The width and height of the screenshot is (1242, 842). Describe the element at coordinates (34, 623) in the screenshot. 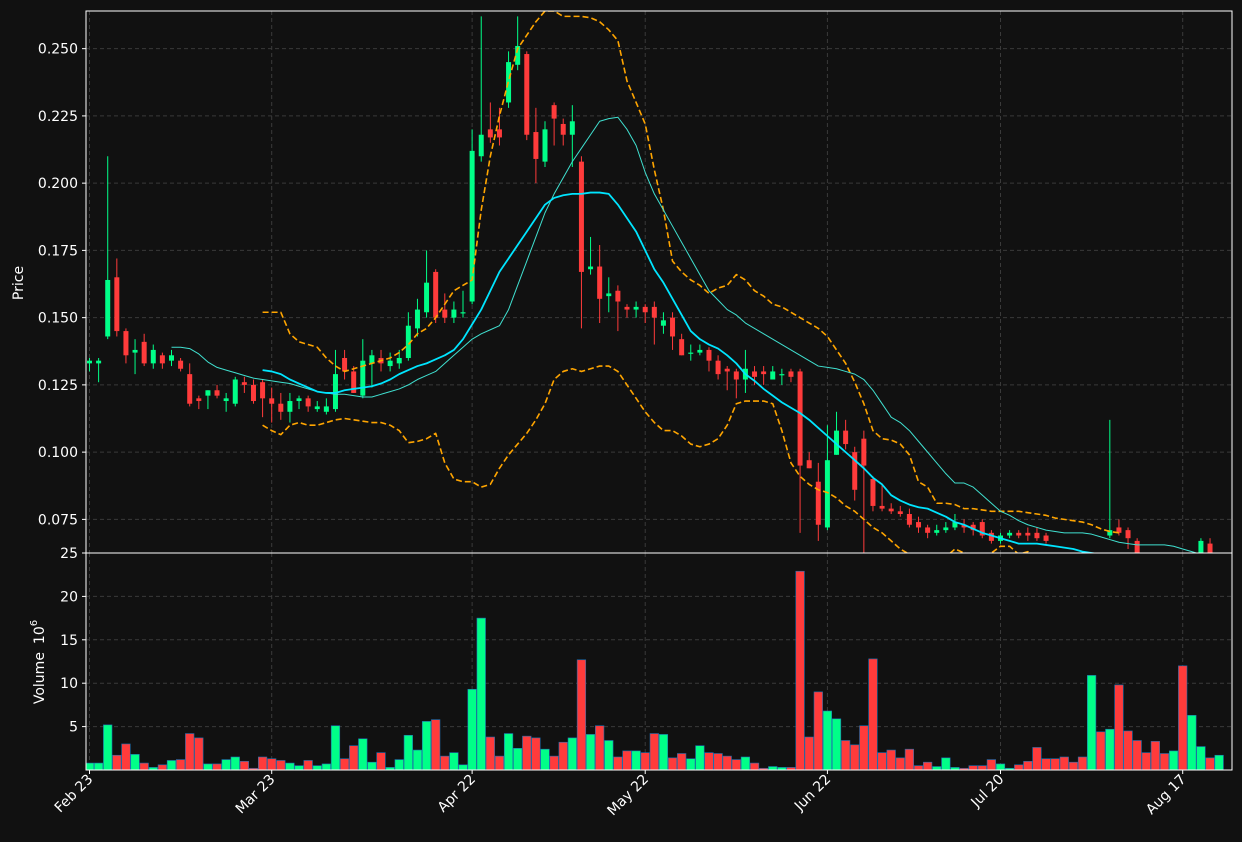

I see `volume-axis-exponent: 6` at that location.